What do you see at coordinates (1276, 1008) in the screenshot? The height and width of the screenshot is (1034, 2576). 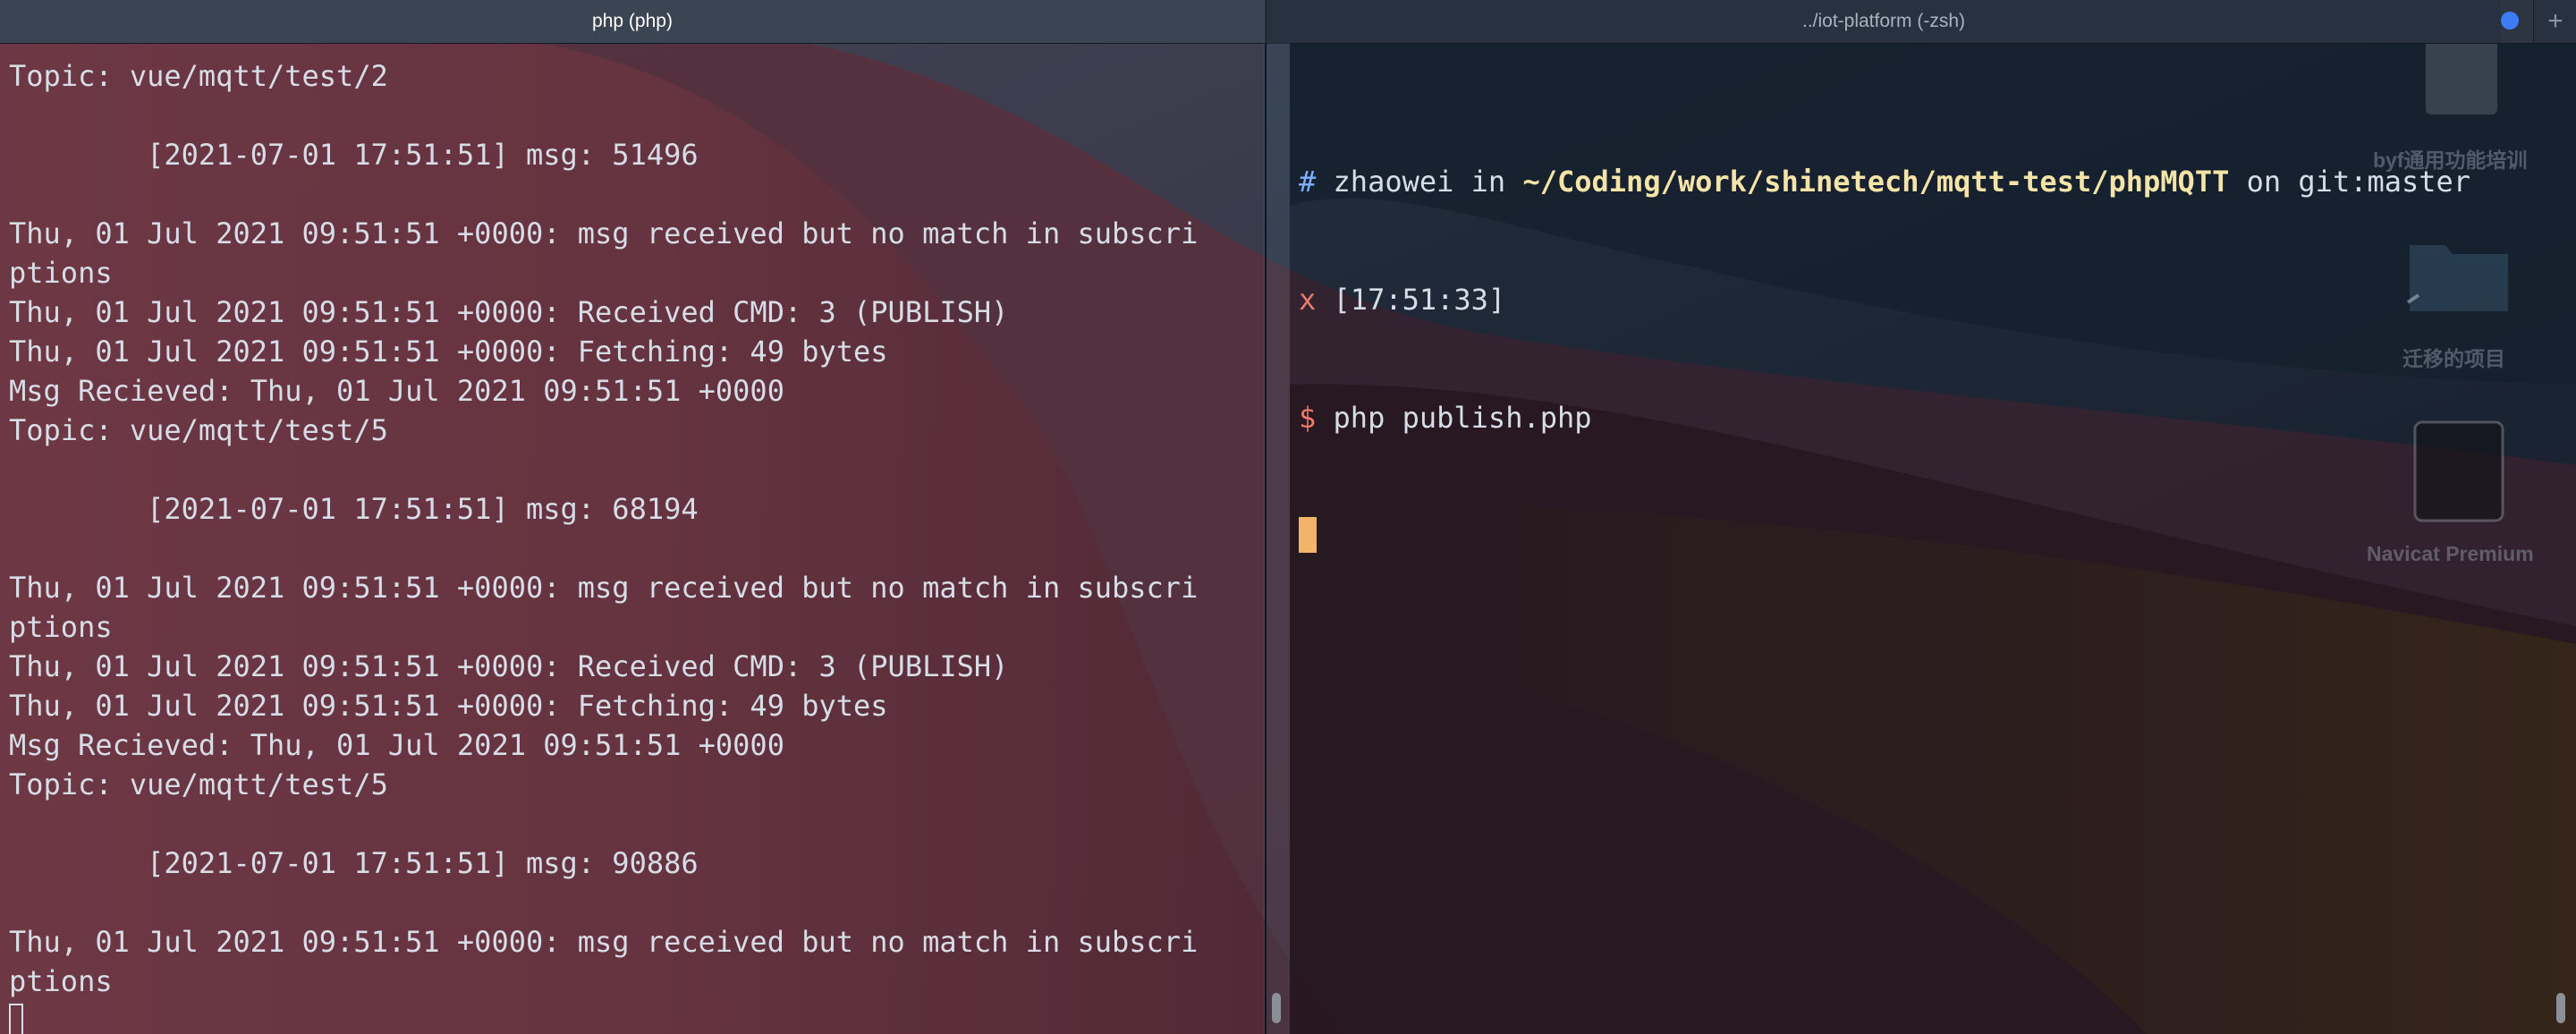 I see `scrollbar-thumb-left` at bounding box center [1276, 1008].